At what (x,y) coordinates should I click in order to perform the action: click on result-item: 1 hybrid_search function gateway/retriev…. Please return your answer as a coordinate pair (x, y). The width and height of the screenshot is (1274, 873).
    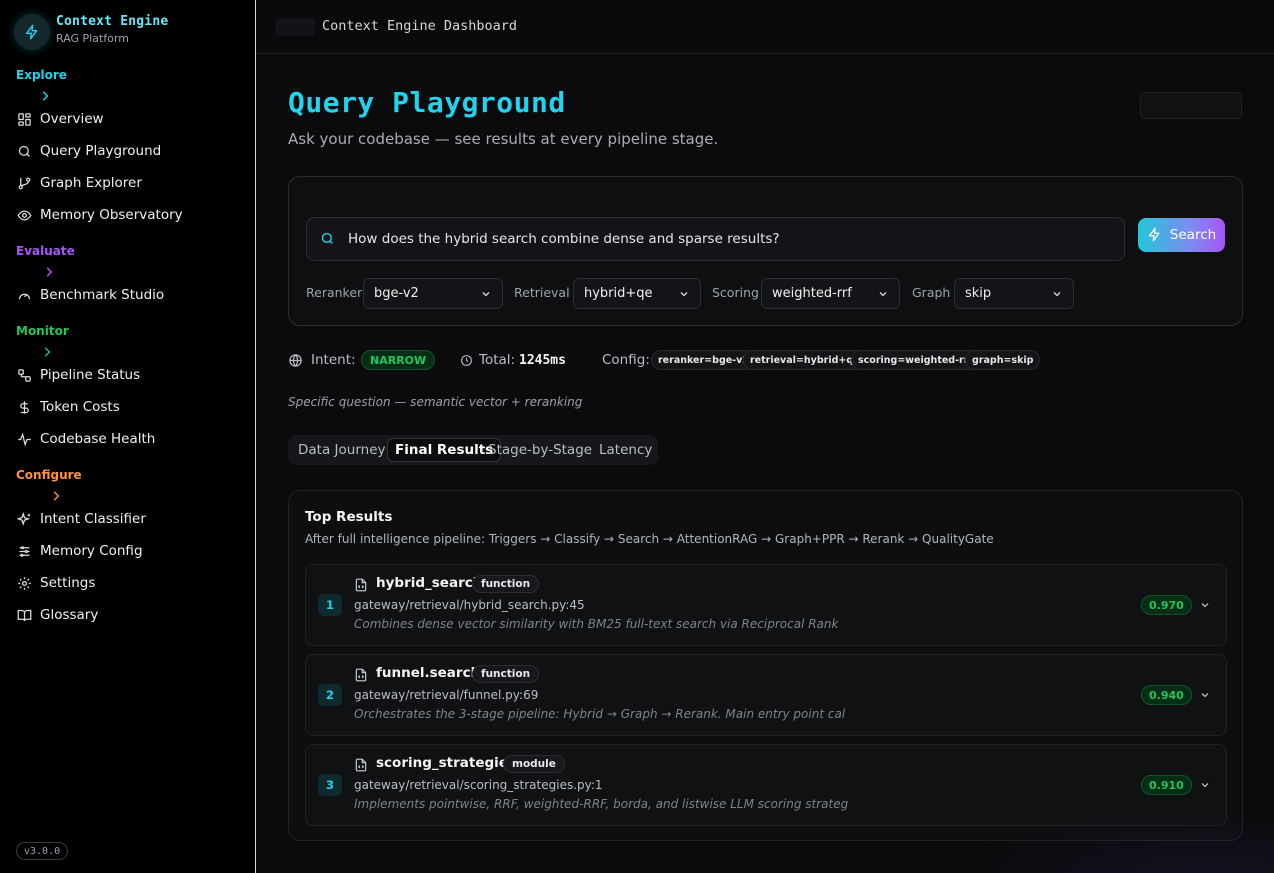
    Looking at the image, I should click on (766, 605).